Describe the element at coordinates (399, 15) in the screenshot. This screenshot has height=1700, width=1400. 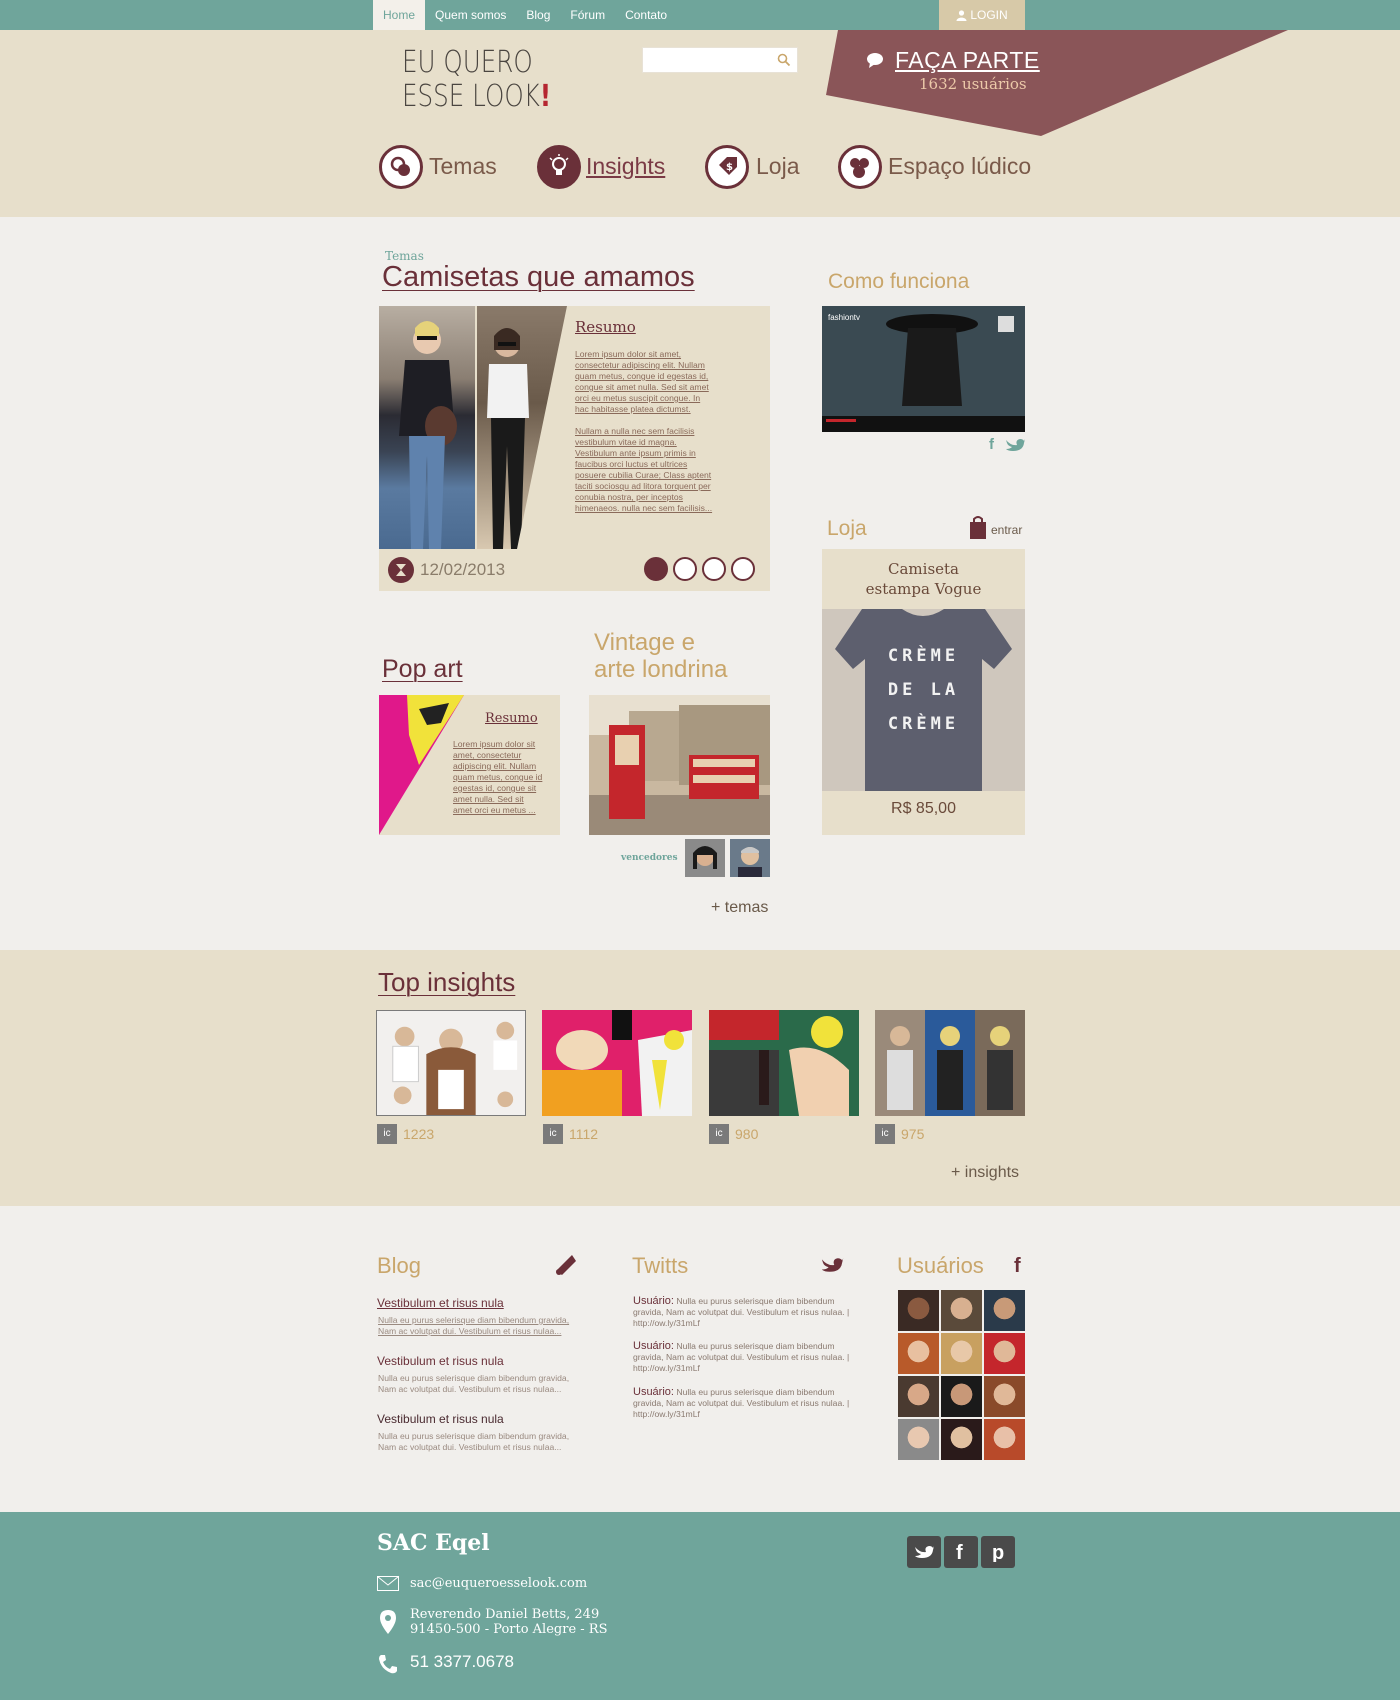
I see `topnav-home: Home` at that location.